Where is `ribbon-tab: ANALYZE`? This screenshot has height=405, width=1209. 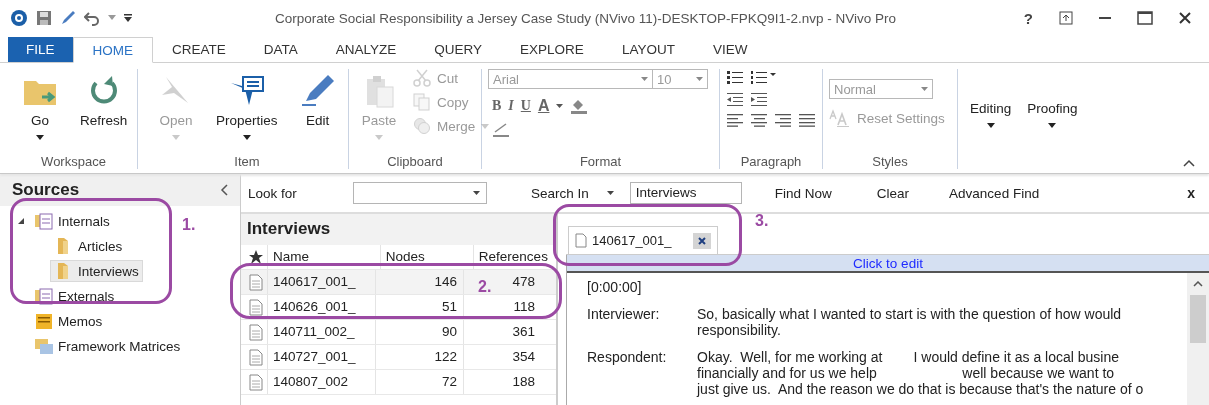 ribbon-tab: ANALYZE is located at coordinates (366, 49).